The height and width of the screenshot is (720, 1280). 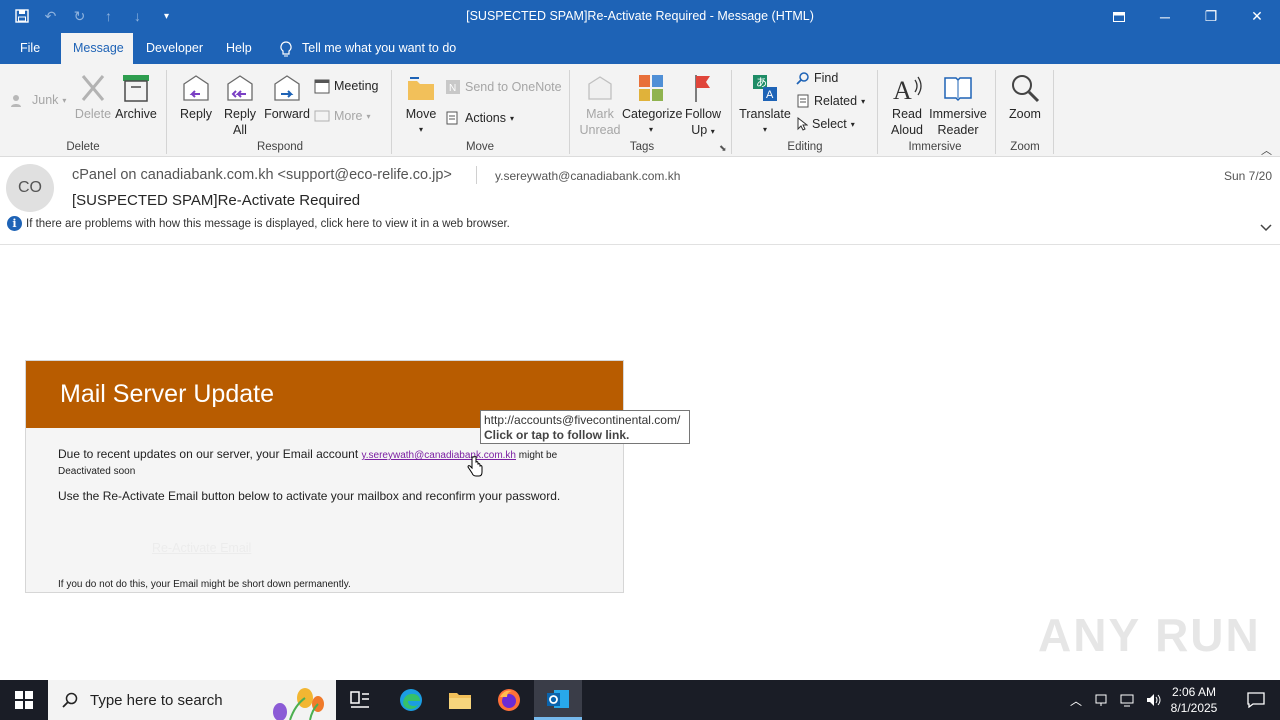 I want to click on forward-icon, so click(x=287, y=88).